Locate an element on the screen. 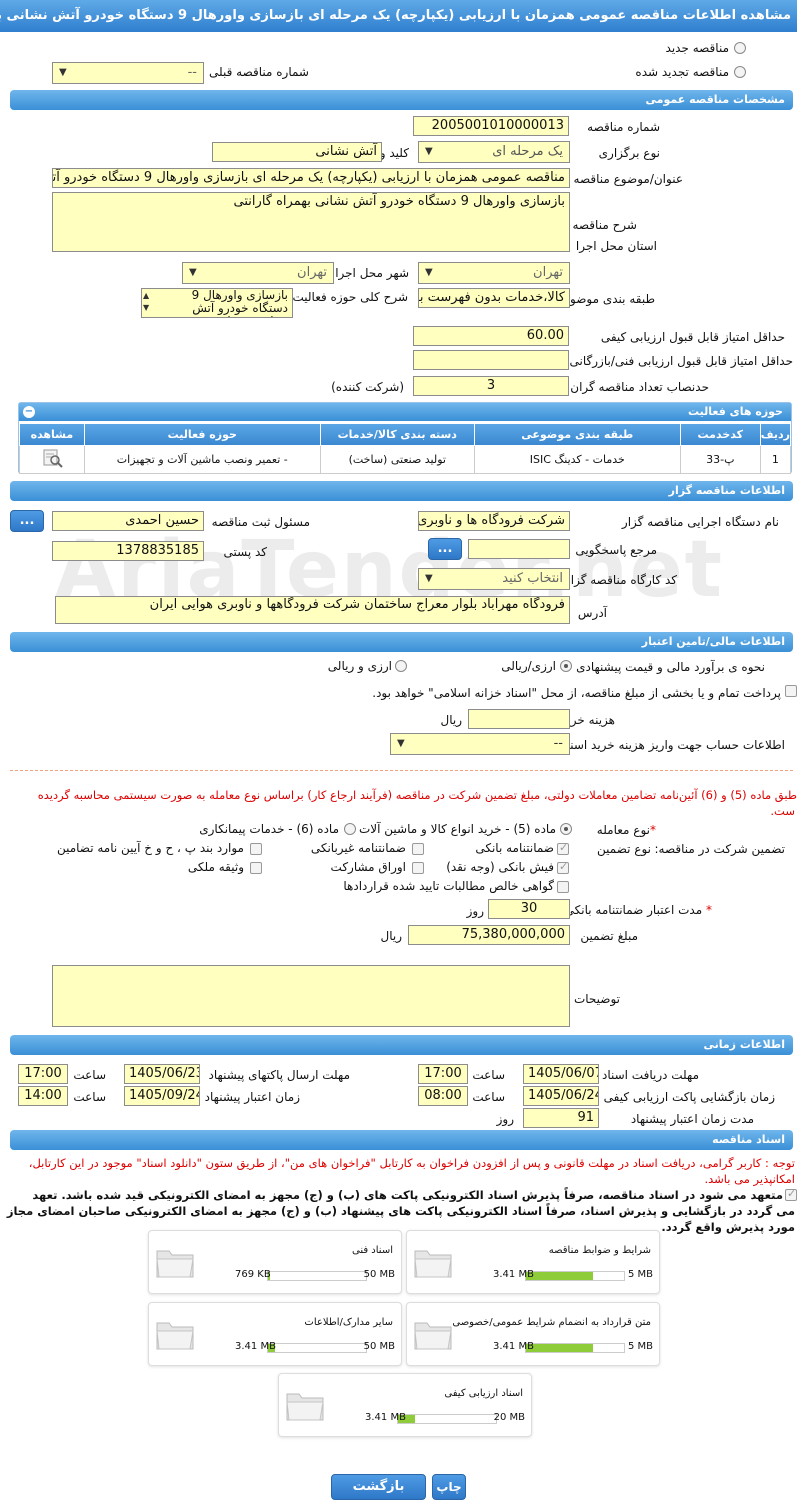  cell: 1 is located at coordinates (775, 459).